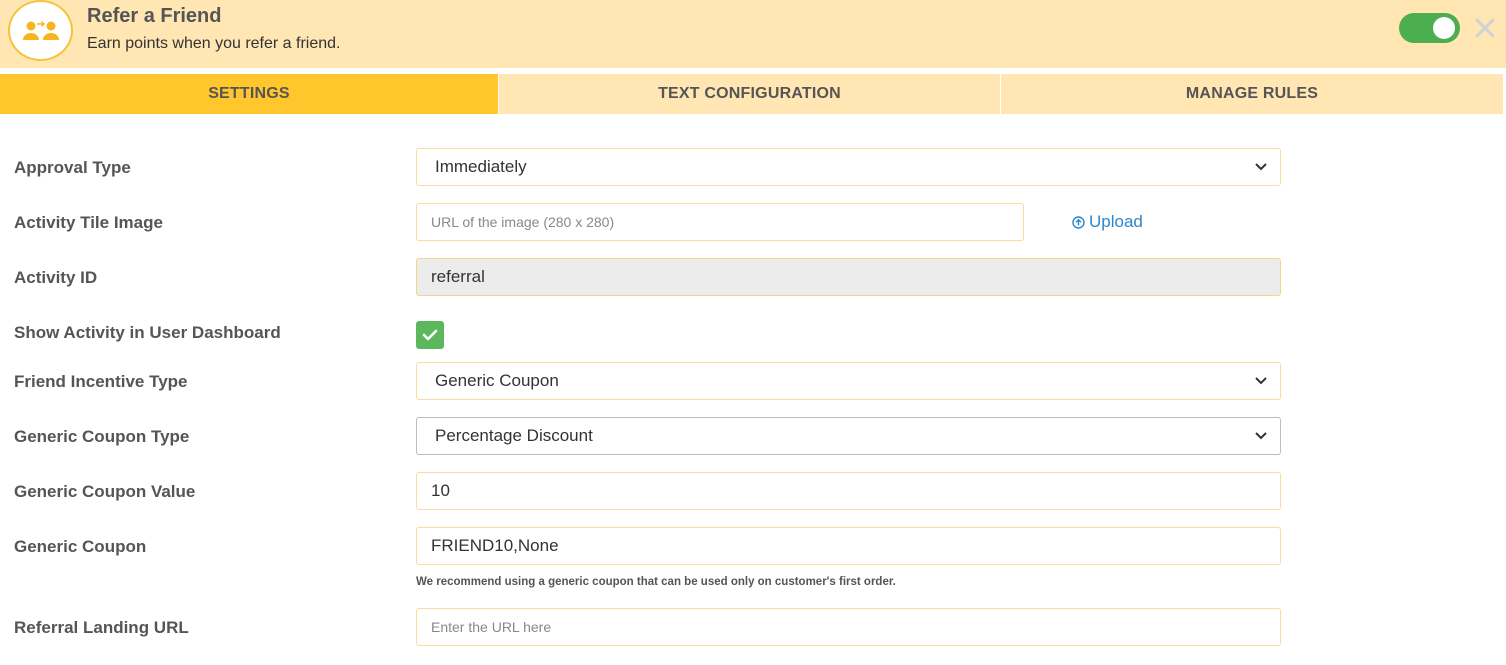 The image size is (1506, 665). I want to click on generic-coupon-type-select: Percentage Discount, so click(848, 436).